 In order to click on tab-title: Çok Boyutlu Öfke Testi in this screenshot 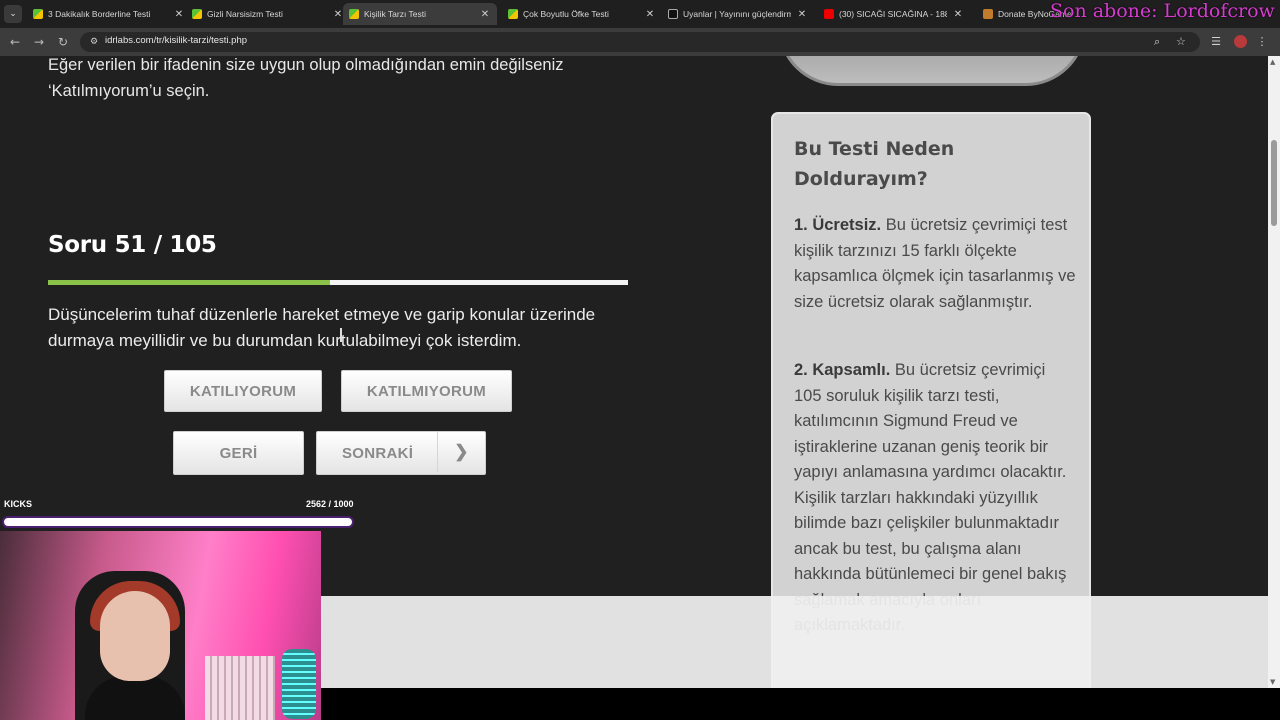, I will do `click(566, 14)`.